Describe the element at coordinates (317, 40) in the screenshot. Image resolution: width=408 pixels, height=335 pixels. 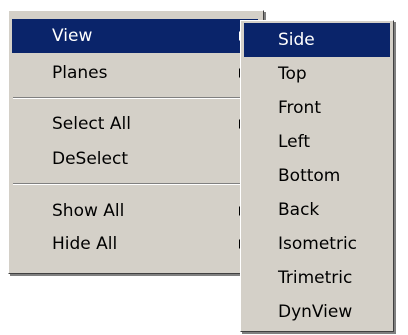
I see `submenu-item-side: Side` at that location.